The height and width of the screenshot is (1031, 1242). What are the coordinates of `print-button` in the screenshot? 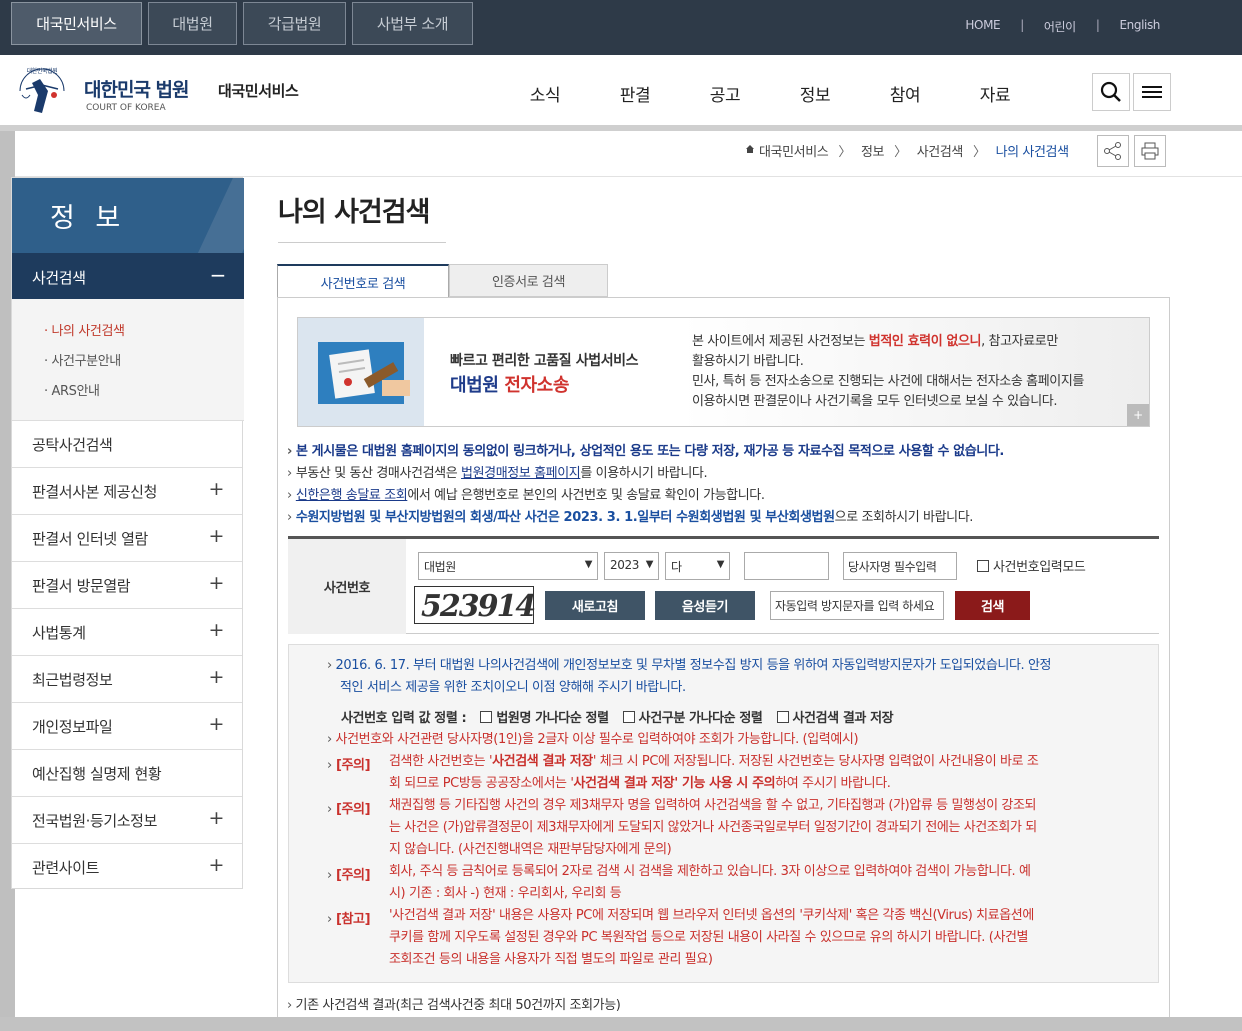 It's located at (1150, 151).